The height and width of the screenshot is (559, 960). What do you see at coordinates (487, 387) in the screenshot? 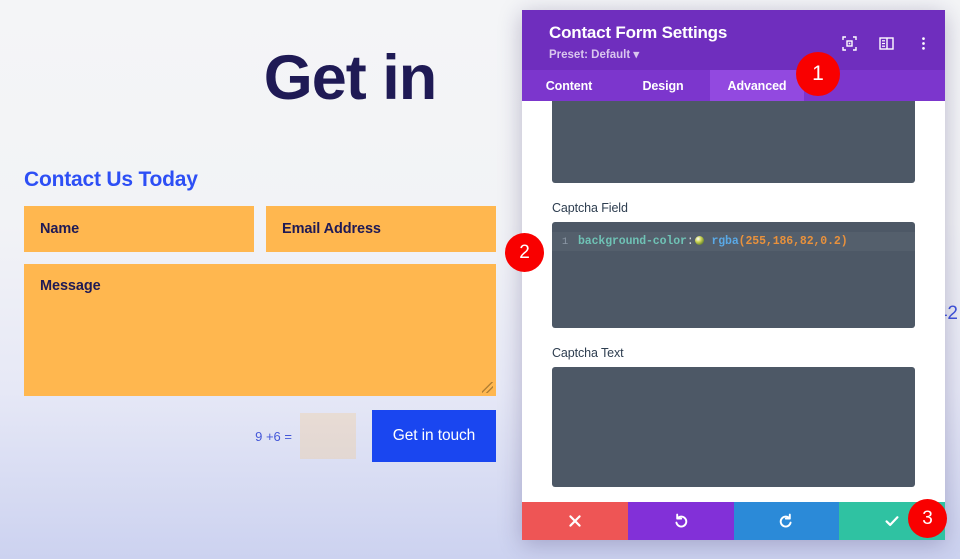
I see `resize-handle-icon` at bounding box center [487, 387].